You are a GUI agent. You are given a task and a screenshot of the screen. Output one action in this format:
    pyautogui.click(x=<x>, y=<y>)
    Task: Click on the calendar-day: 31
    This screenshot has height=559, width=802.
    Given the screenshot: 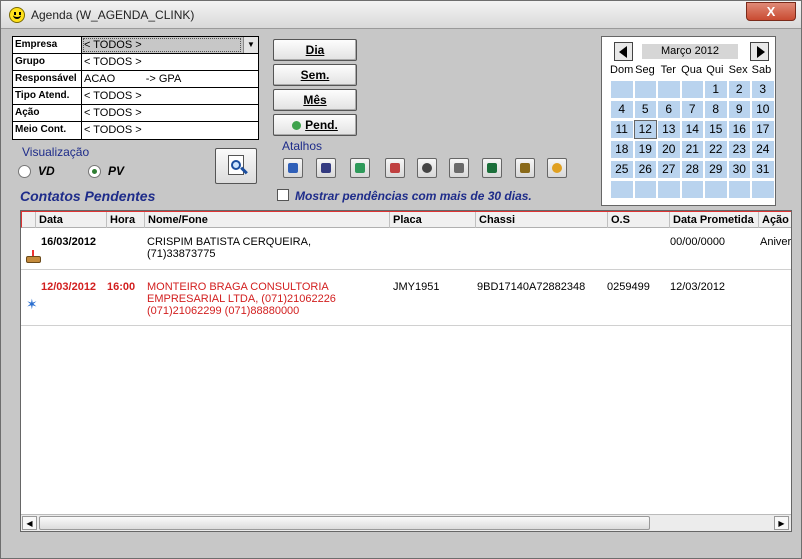 What is the action you would take?
    pyautogui.click(x=763, y=169)
    